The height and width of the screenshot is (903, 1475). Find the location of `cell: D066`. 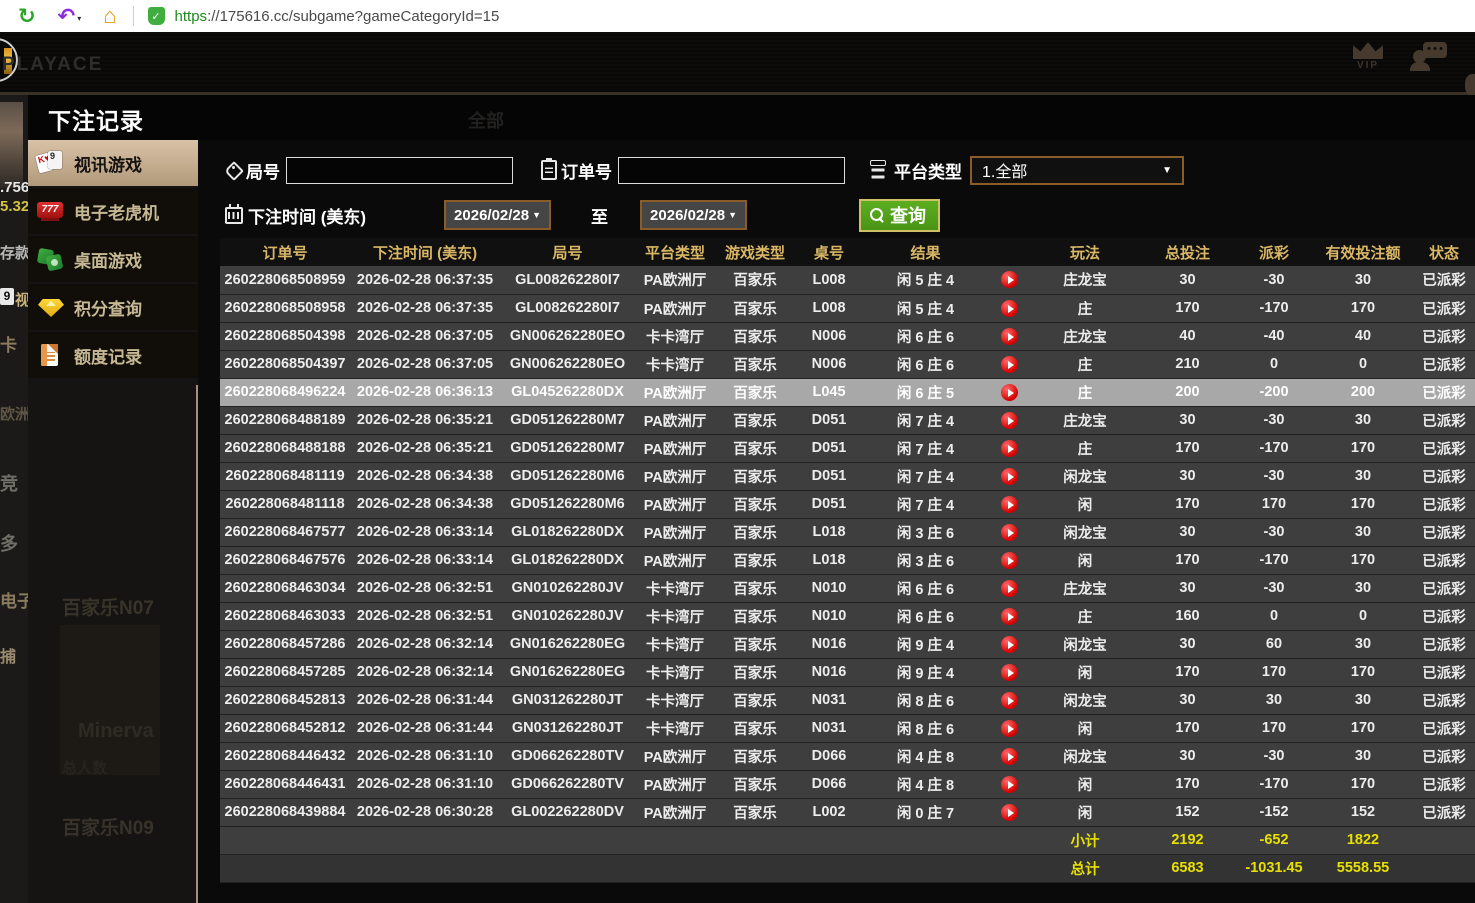

cell: D066 is located at coordinates (829, 756).